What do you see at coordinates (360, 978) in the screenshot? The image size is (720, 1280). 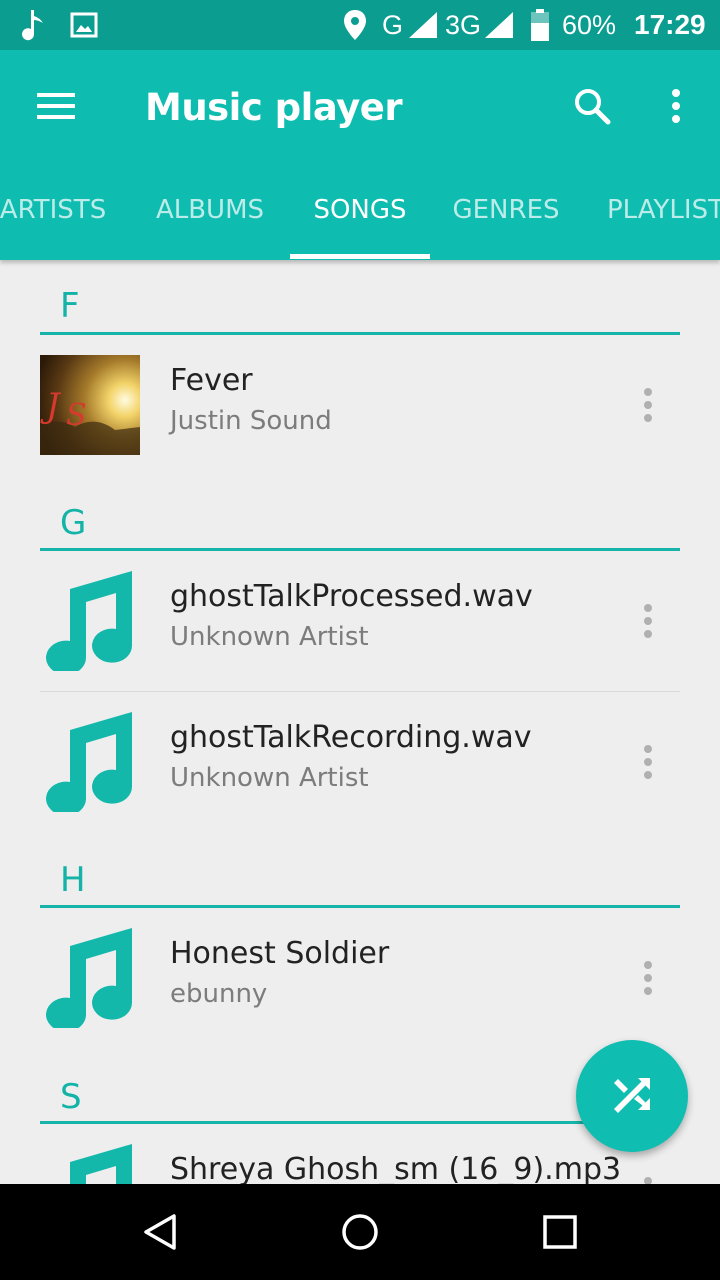 I see `list-item: Honest Soldier ebunny` at bounding box center [360, 978].